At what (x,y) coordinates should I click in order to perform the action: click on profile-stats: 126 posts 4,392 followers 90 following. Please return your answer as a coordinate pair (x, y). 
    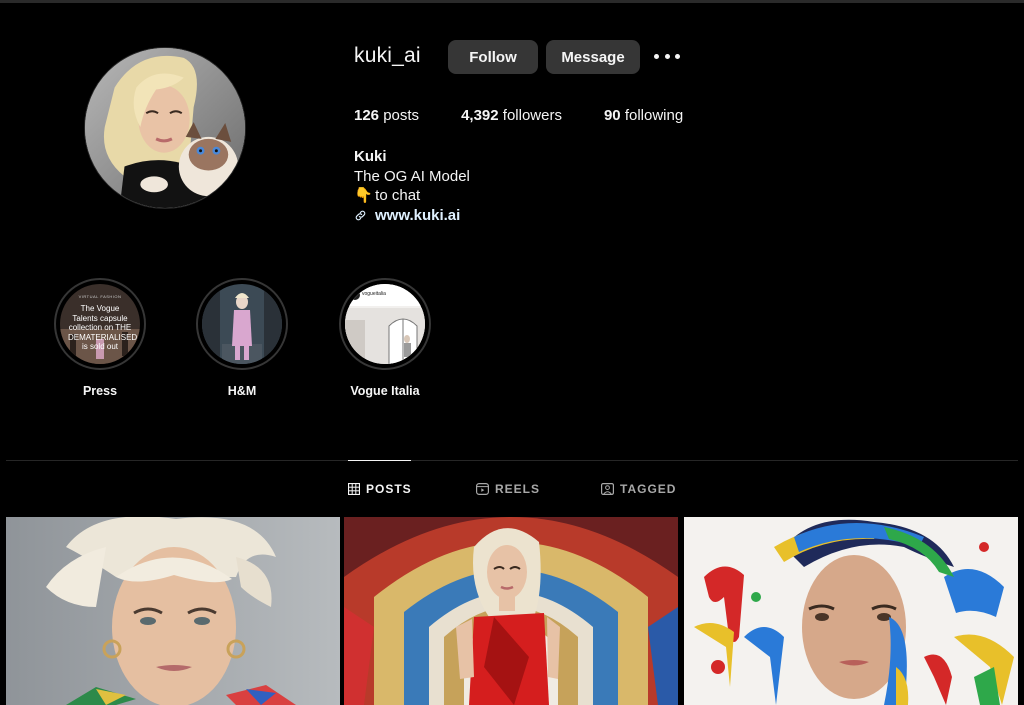
    Looking at the image, I should click on (539, 115).